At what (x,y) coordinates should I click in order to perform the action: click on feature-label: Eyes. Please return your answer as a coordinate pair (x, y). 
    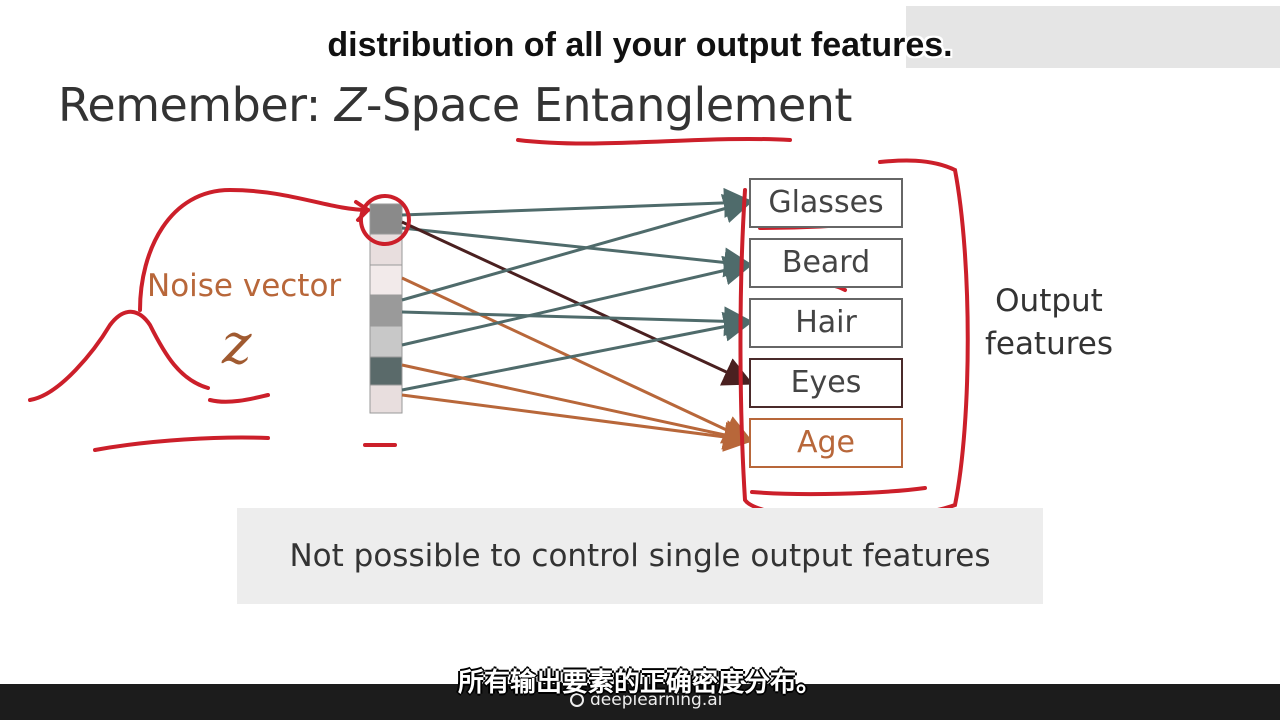
    Looking at the image, I should click on (826, 382).